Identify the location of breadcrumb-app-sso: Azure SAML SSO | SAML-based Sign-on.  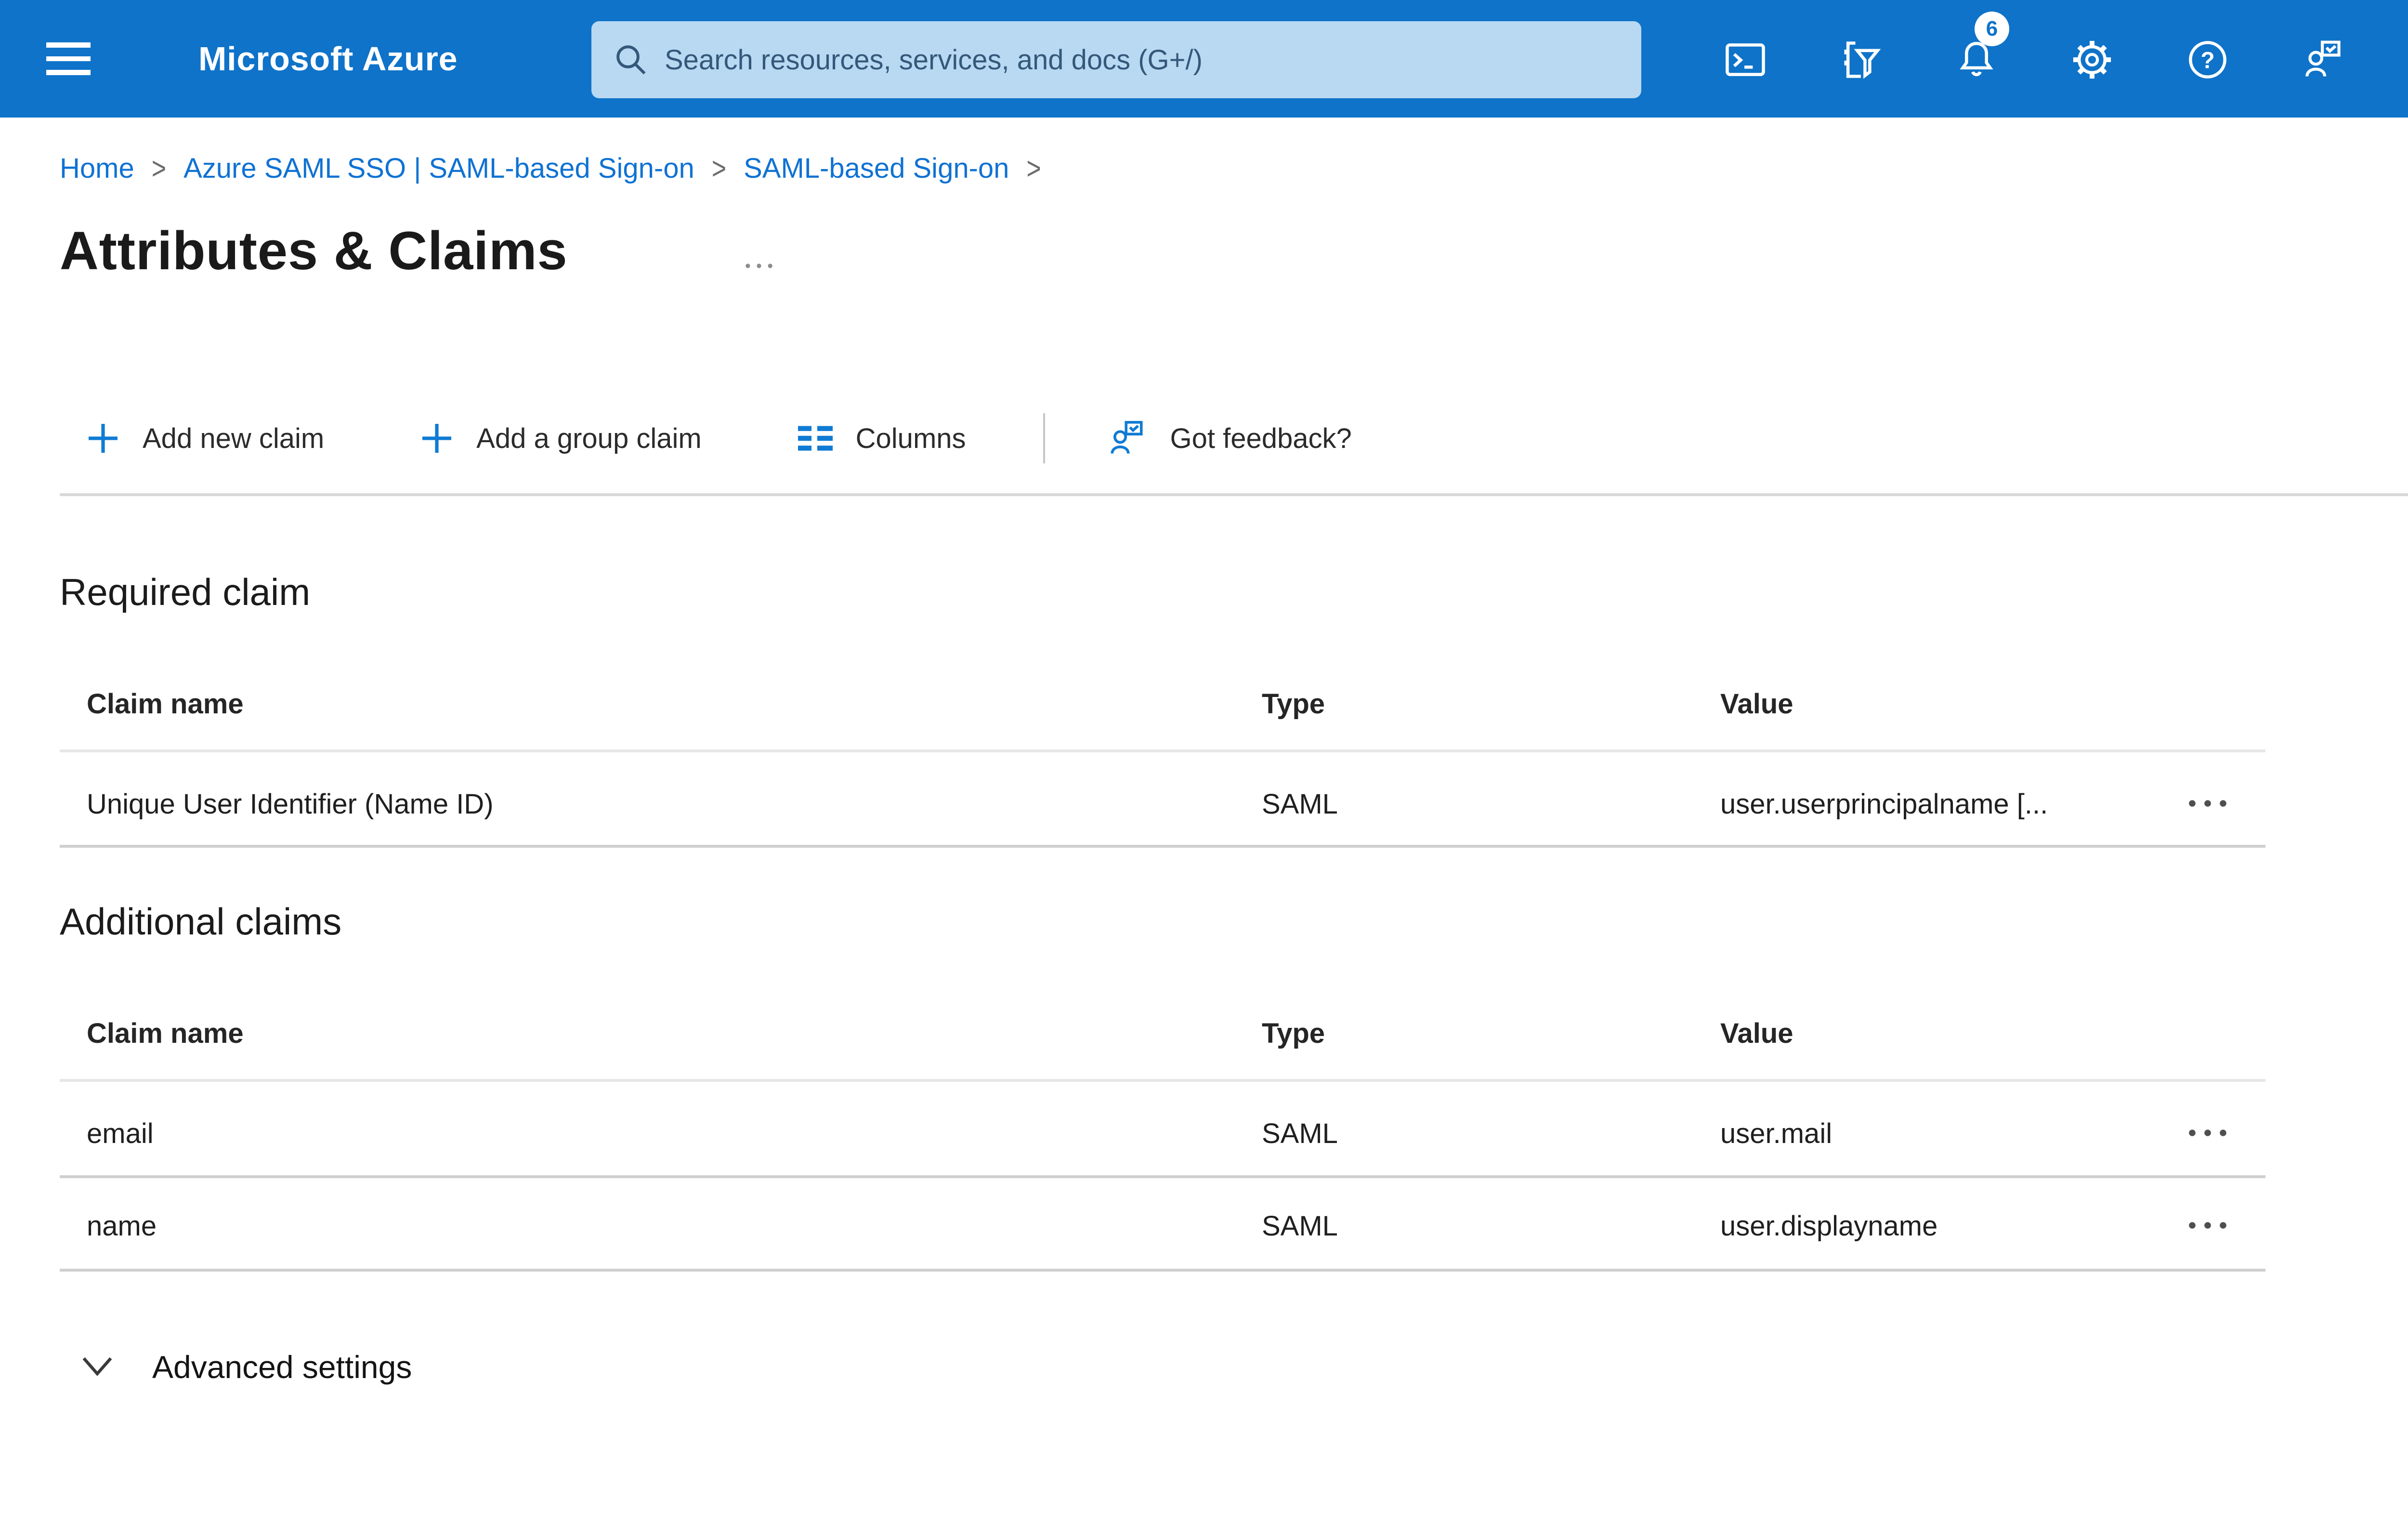
(438, 168).